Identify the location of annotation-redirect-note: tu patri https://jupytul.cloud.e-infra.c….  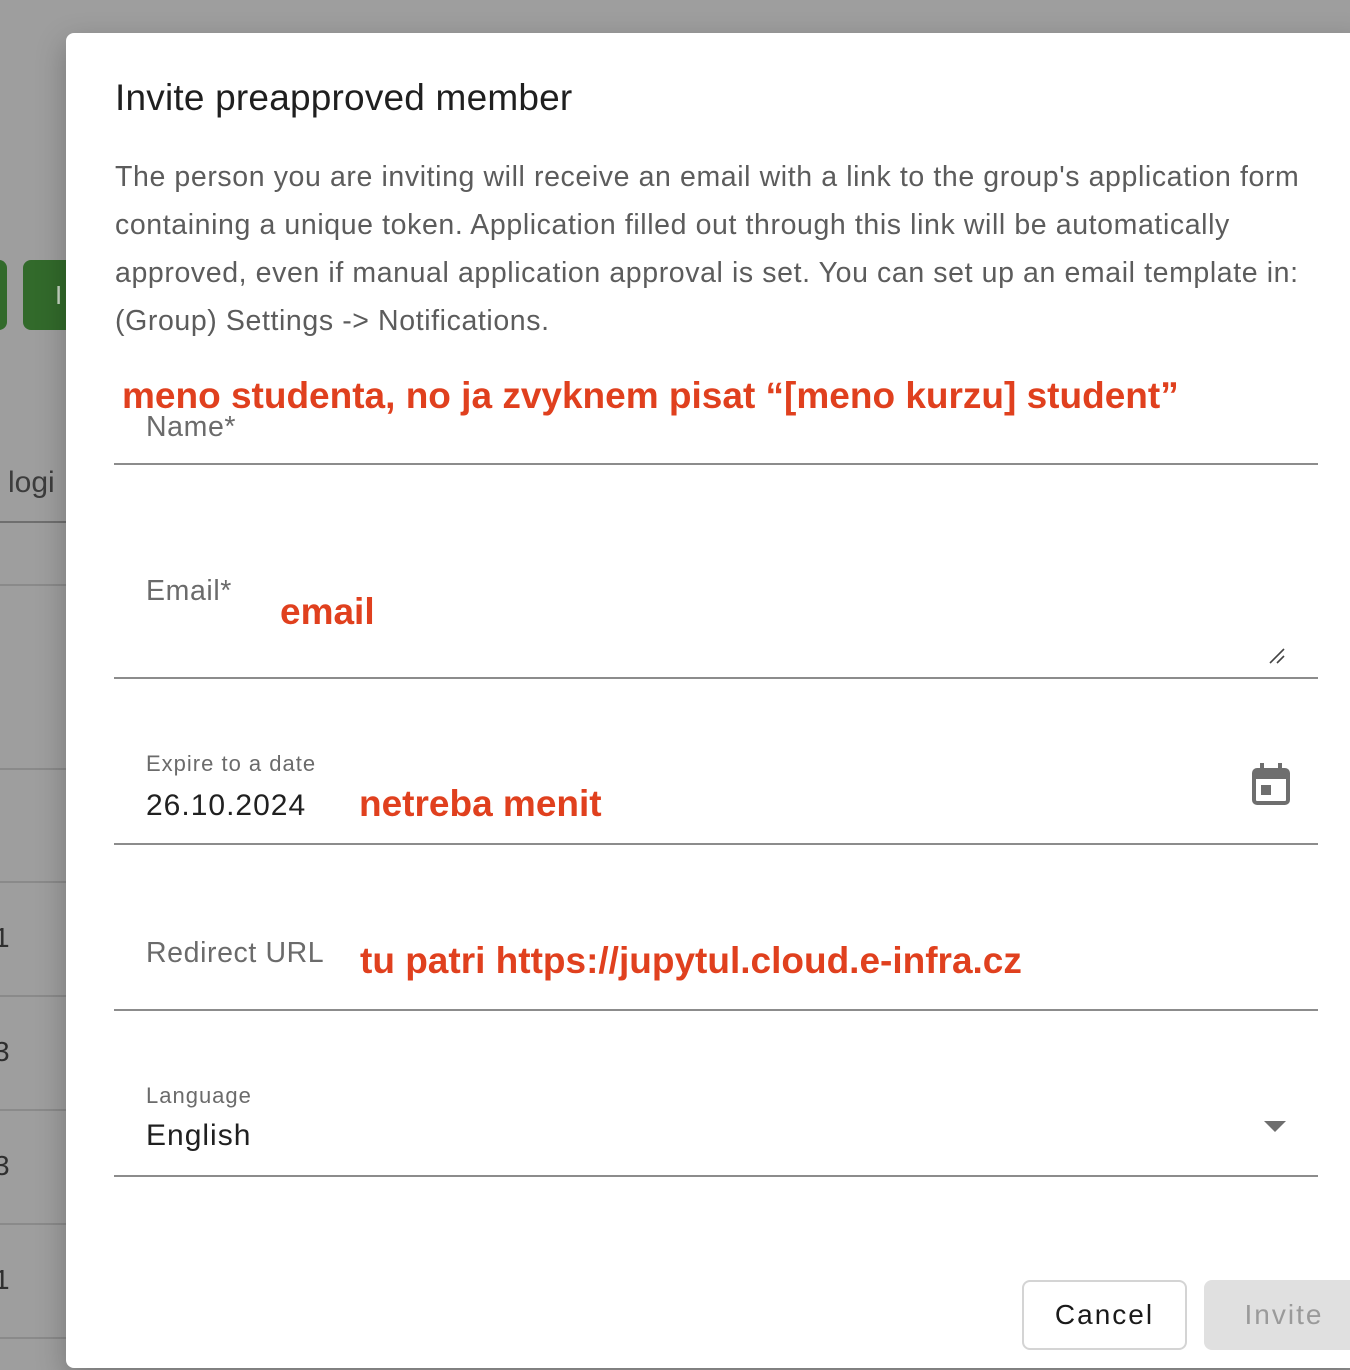
(691, 960).